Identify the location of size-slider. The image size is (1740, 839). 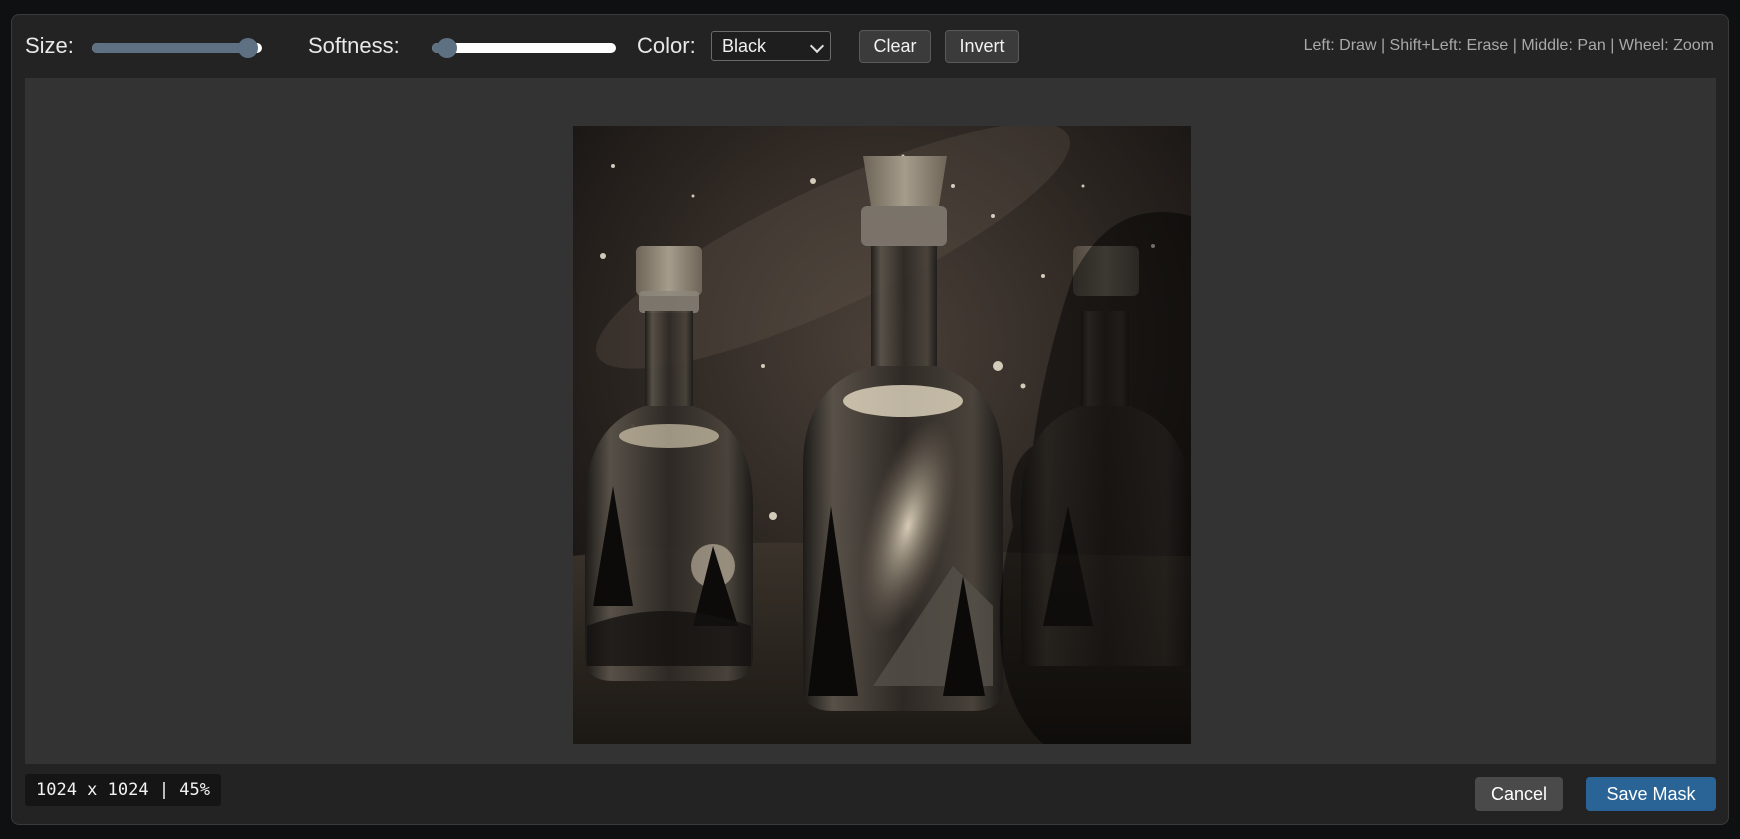
(177, 48).